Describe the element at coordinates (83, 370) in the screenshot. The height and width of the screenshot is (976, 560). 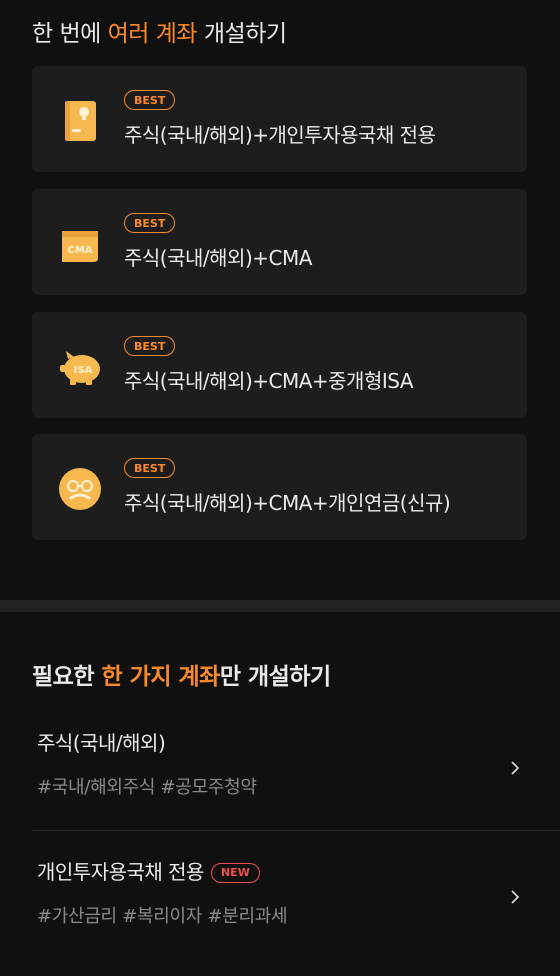
I see `isa-icon-text: ISA` at that location.